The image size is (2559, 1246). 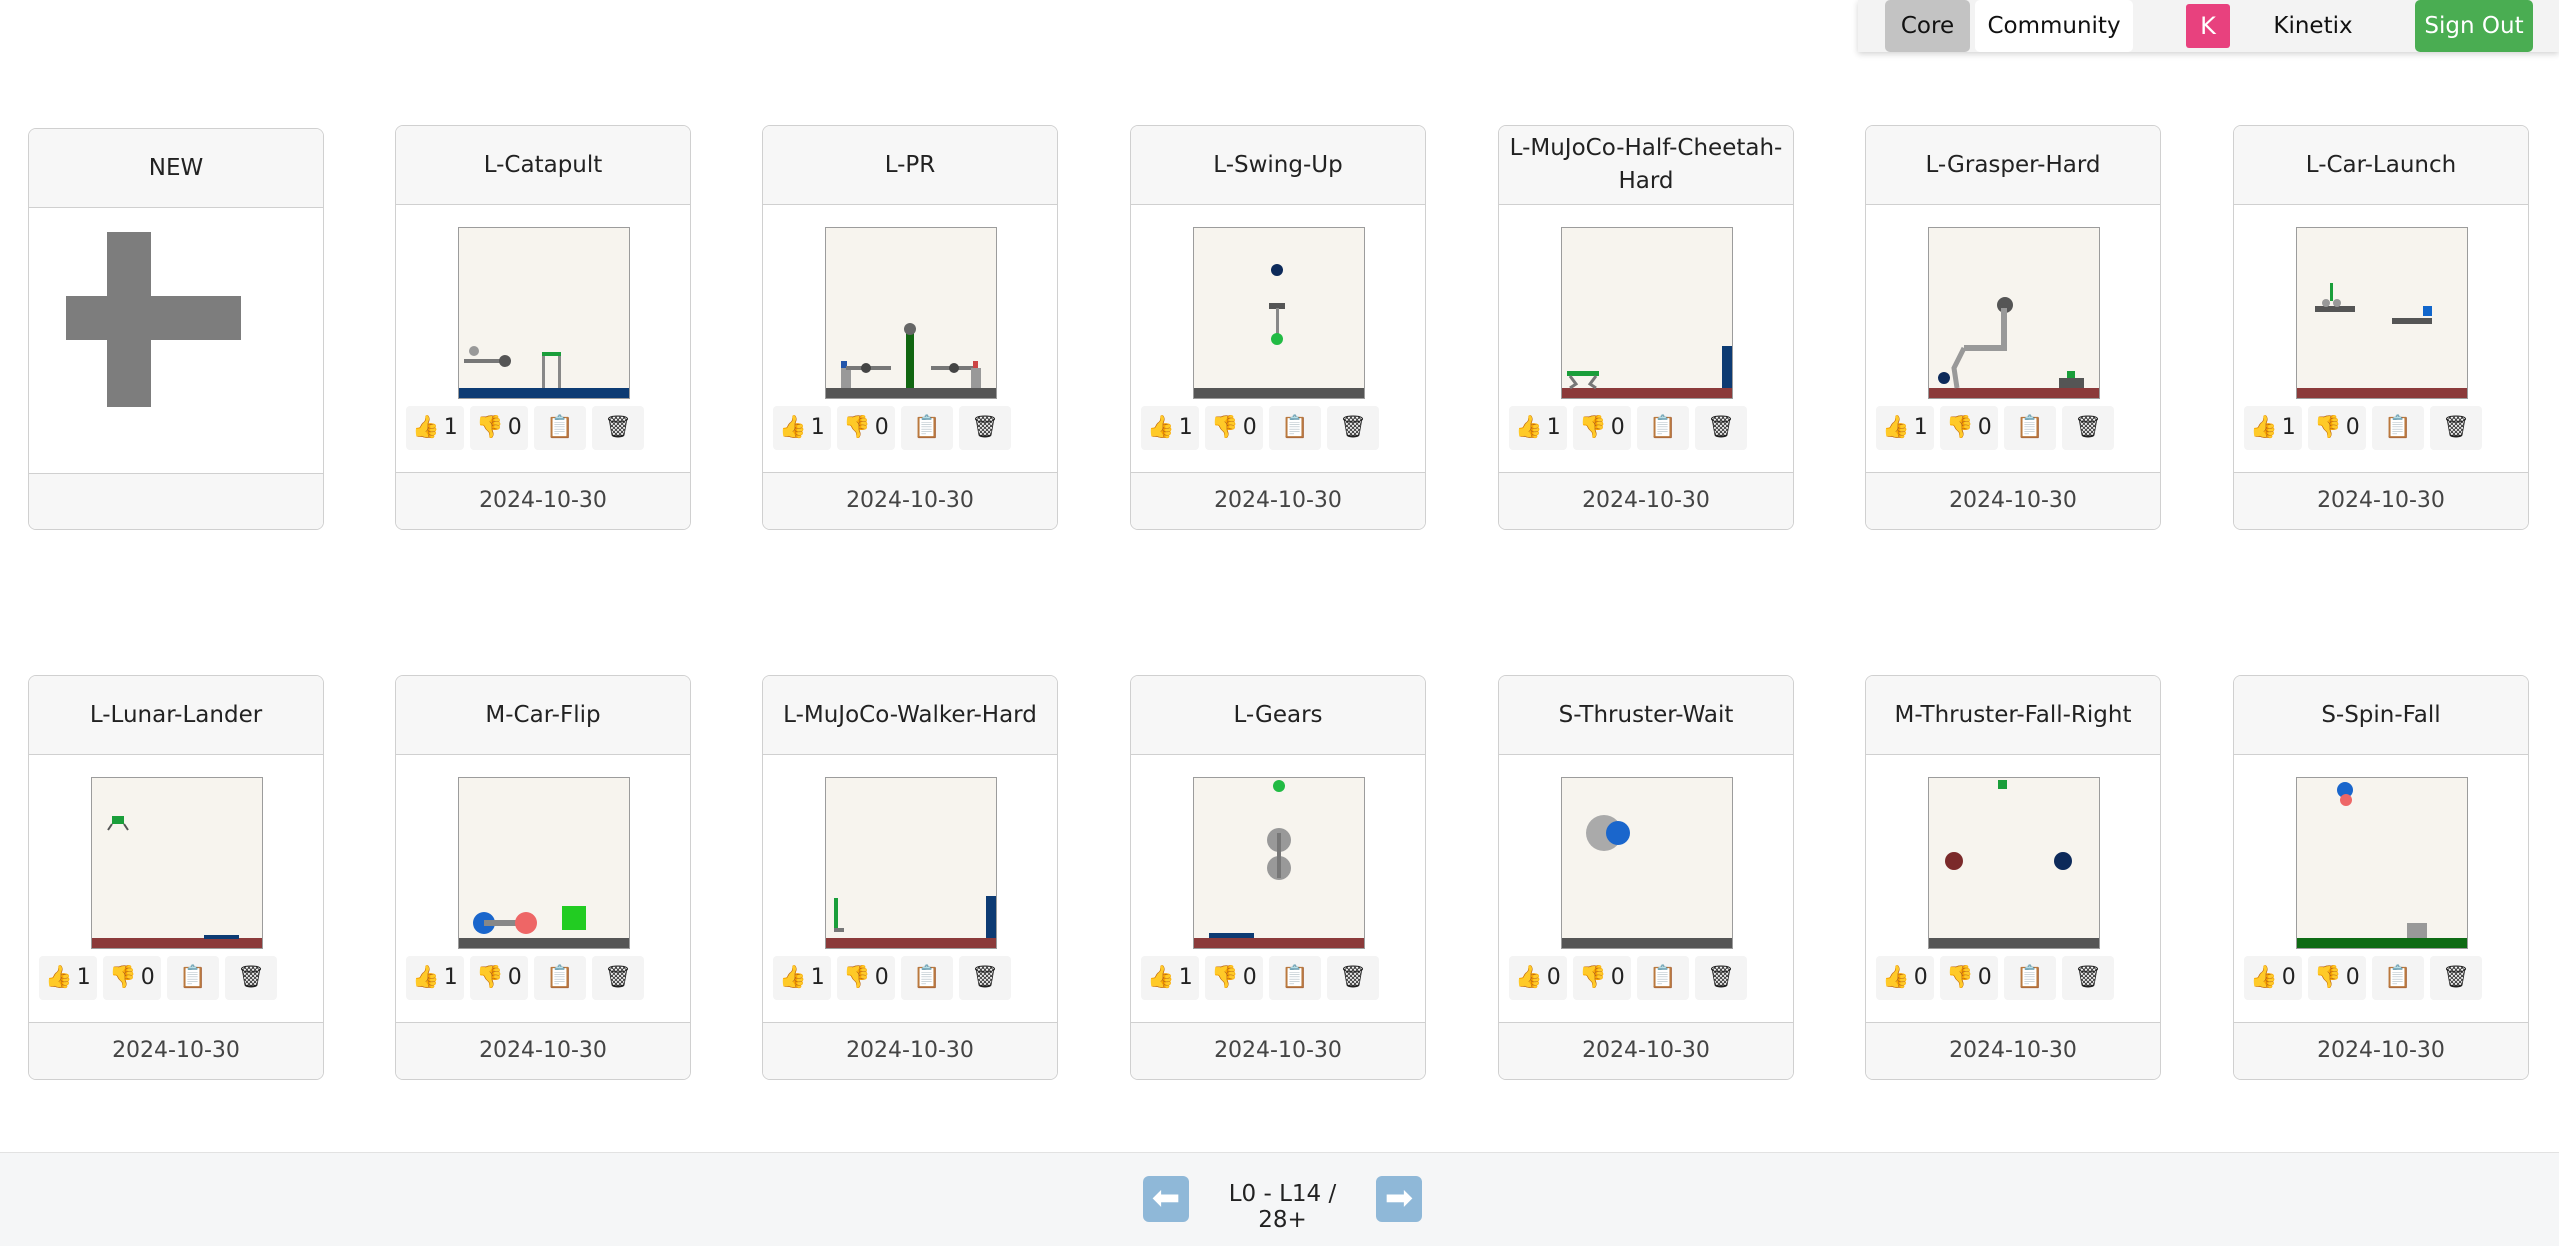 What do you see at coordinates (1278, 165) in the screenshot?
I see `level-title: L-Swing-Up` at bounding box center [1278, 165].